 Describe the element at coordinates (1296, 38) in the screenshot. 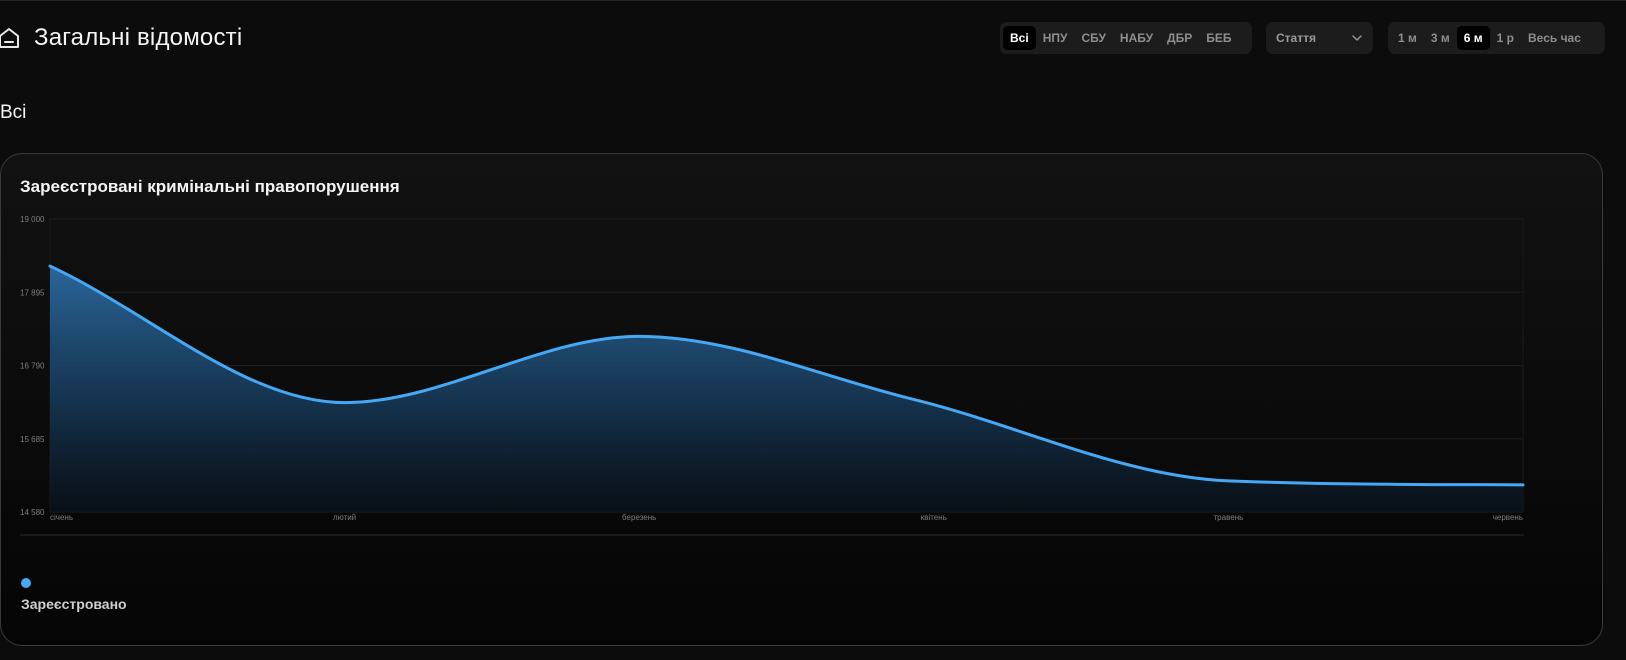

I see `article-select-value: Стаття` at that location.